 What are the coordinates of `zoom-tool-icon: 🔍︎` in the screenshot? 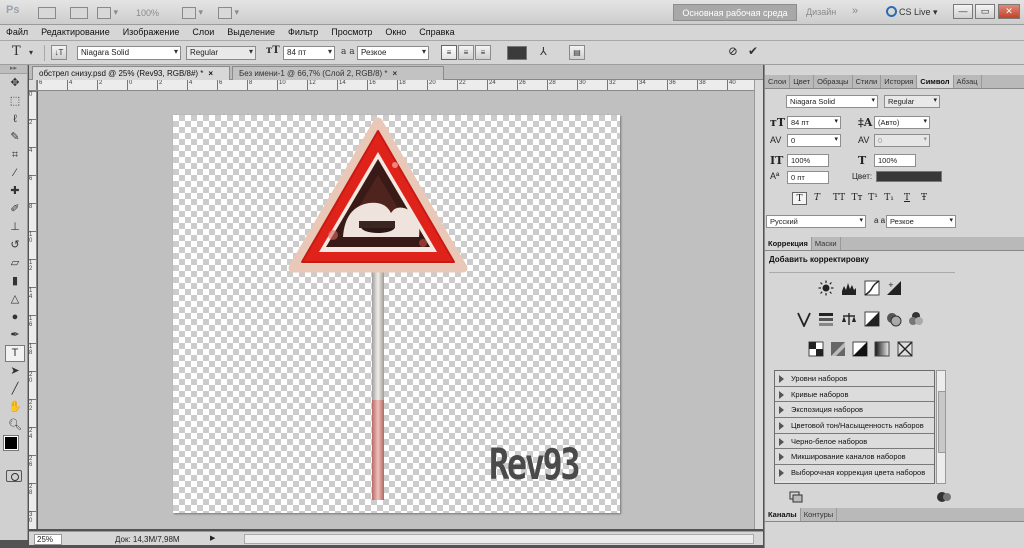 It's located at (15, 425).